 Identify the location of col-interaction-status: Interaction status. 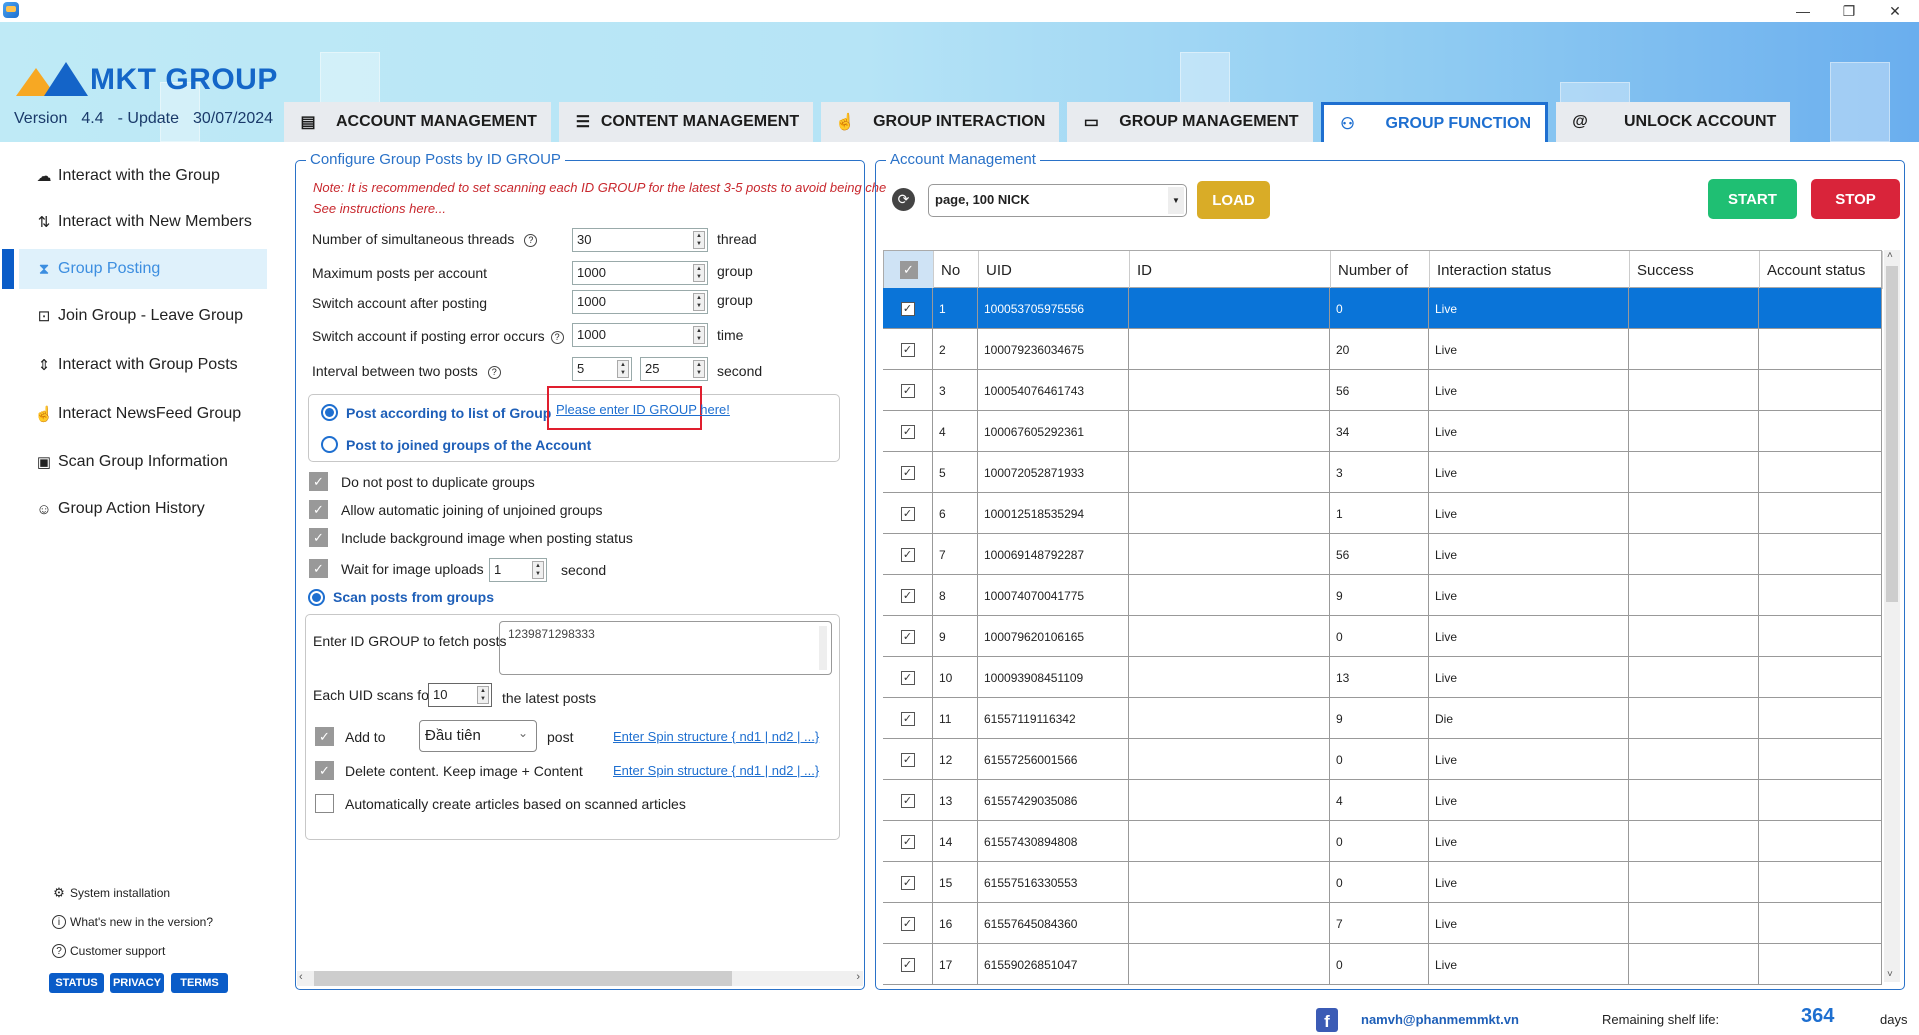
(1530, 270).